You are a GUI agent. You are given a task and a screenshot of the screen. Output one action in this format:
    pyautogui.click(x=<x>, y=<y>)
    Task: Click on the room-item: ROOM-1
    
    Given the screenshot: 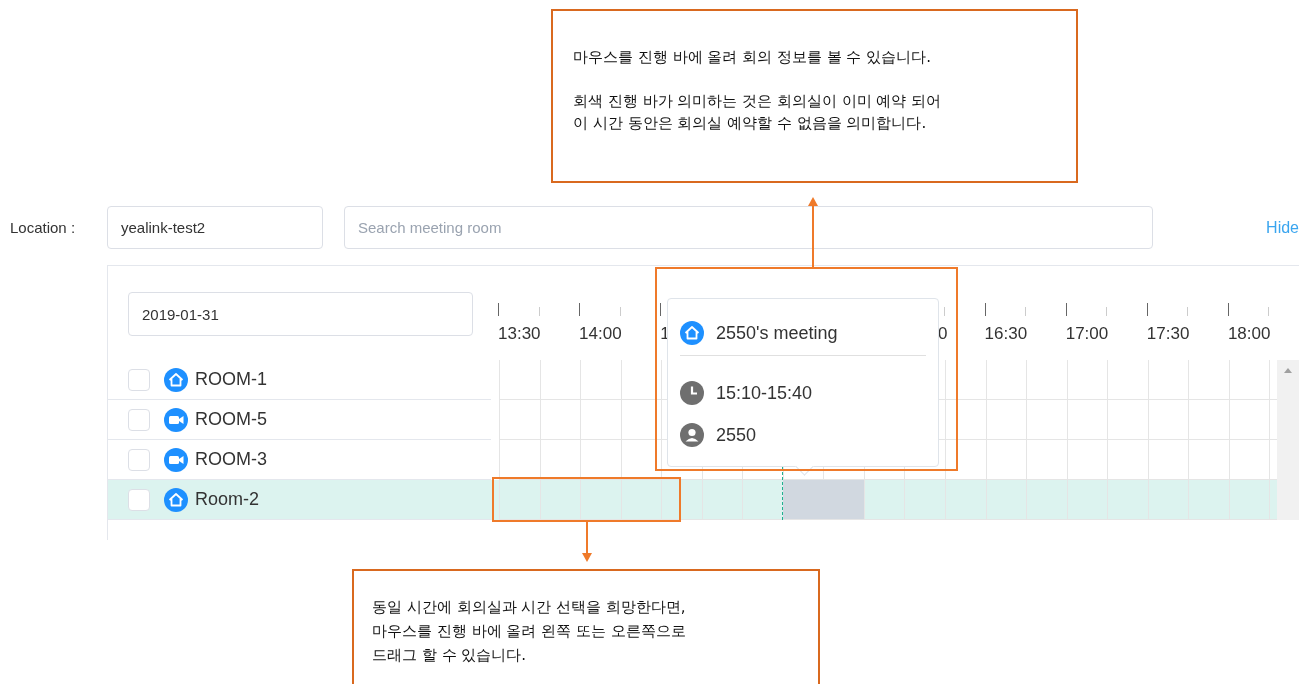 What is the action you would take?
    pyautogui.click(x=299, y=380)
    